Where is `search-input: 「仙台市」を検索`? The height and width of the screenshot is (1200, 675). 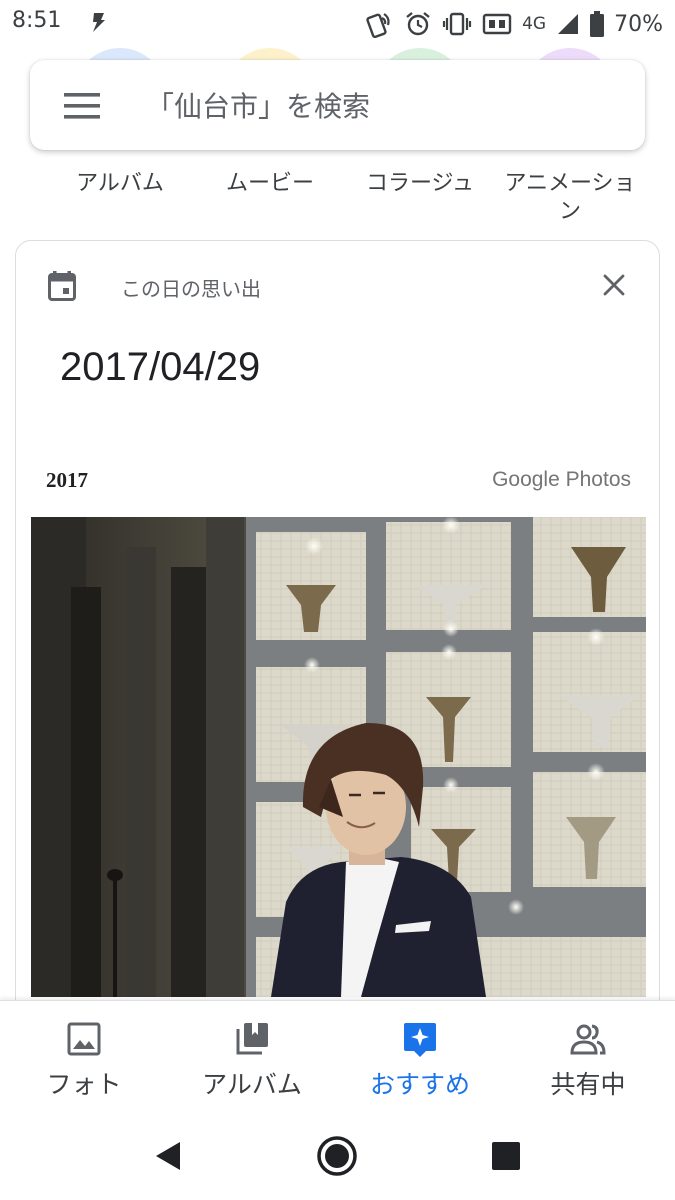 search-input: 「仙台市」を検索 is located at coordinates (258, 105).